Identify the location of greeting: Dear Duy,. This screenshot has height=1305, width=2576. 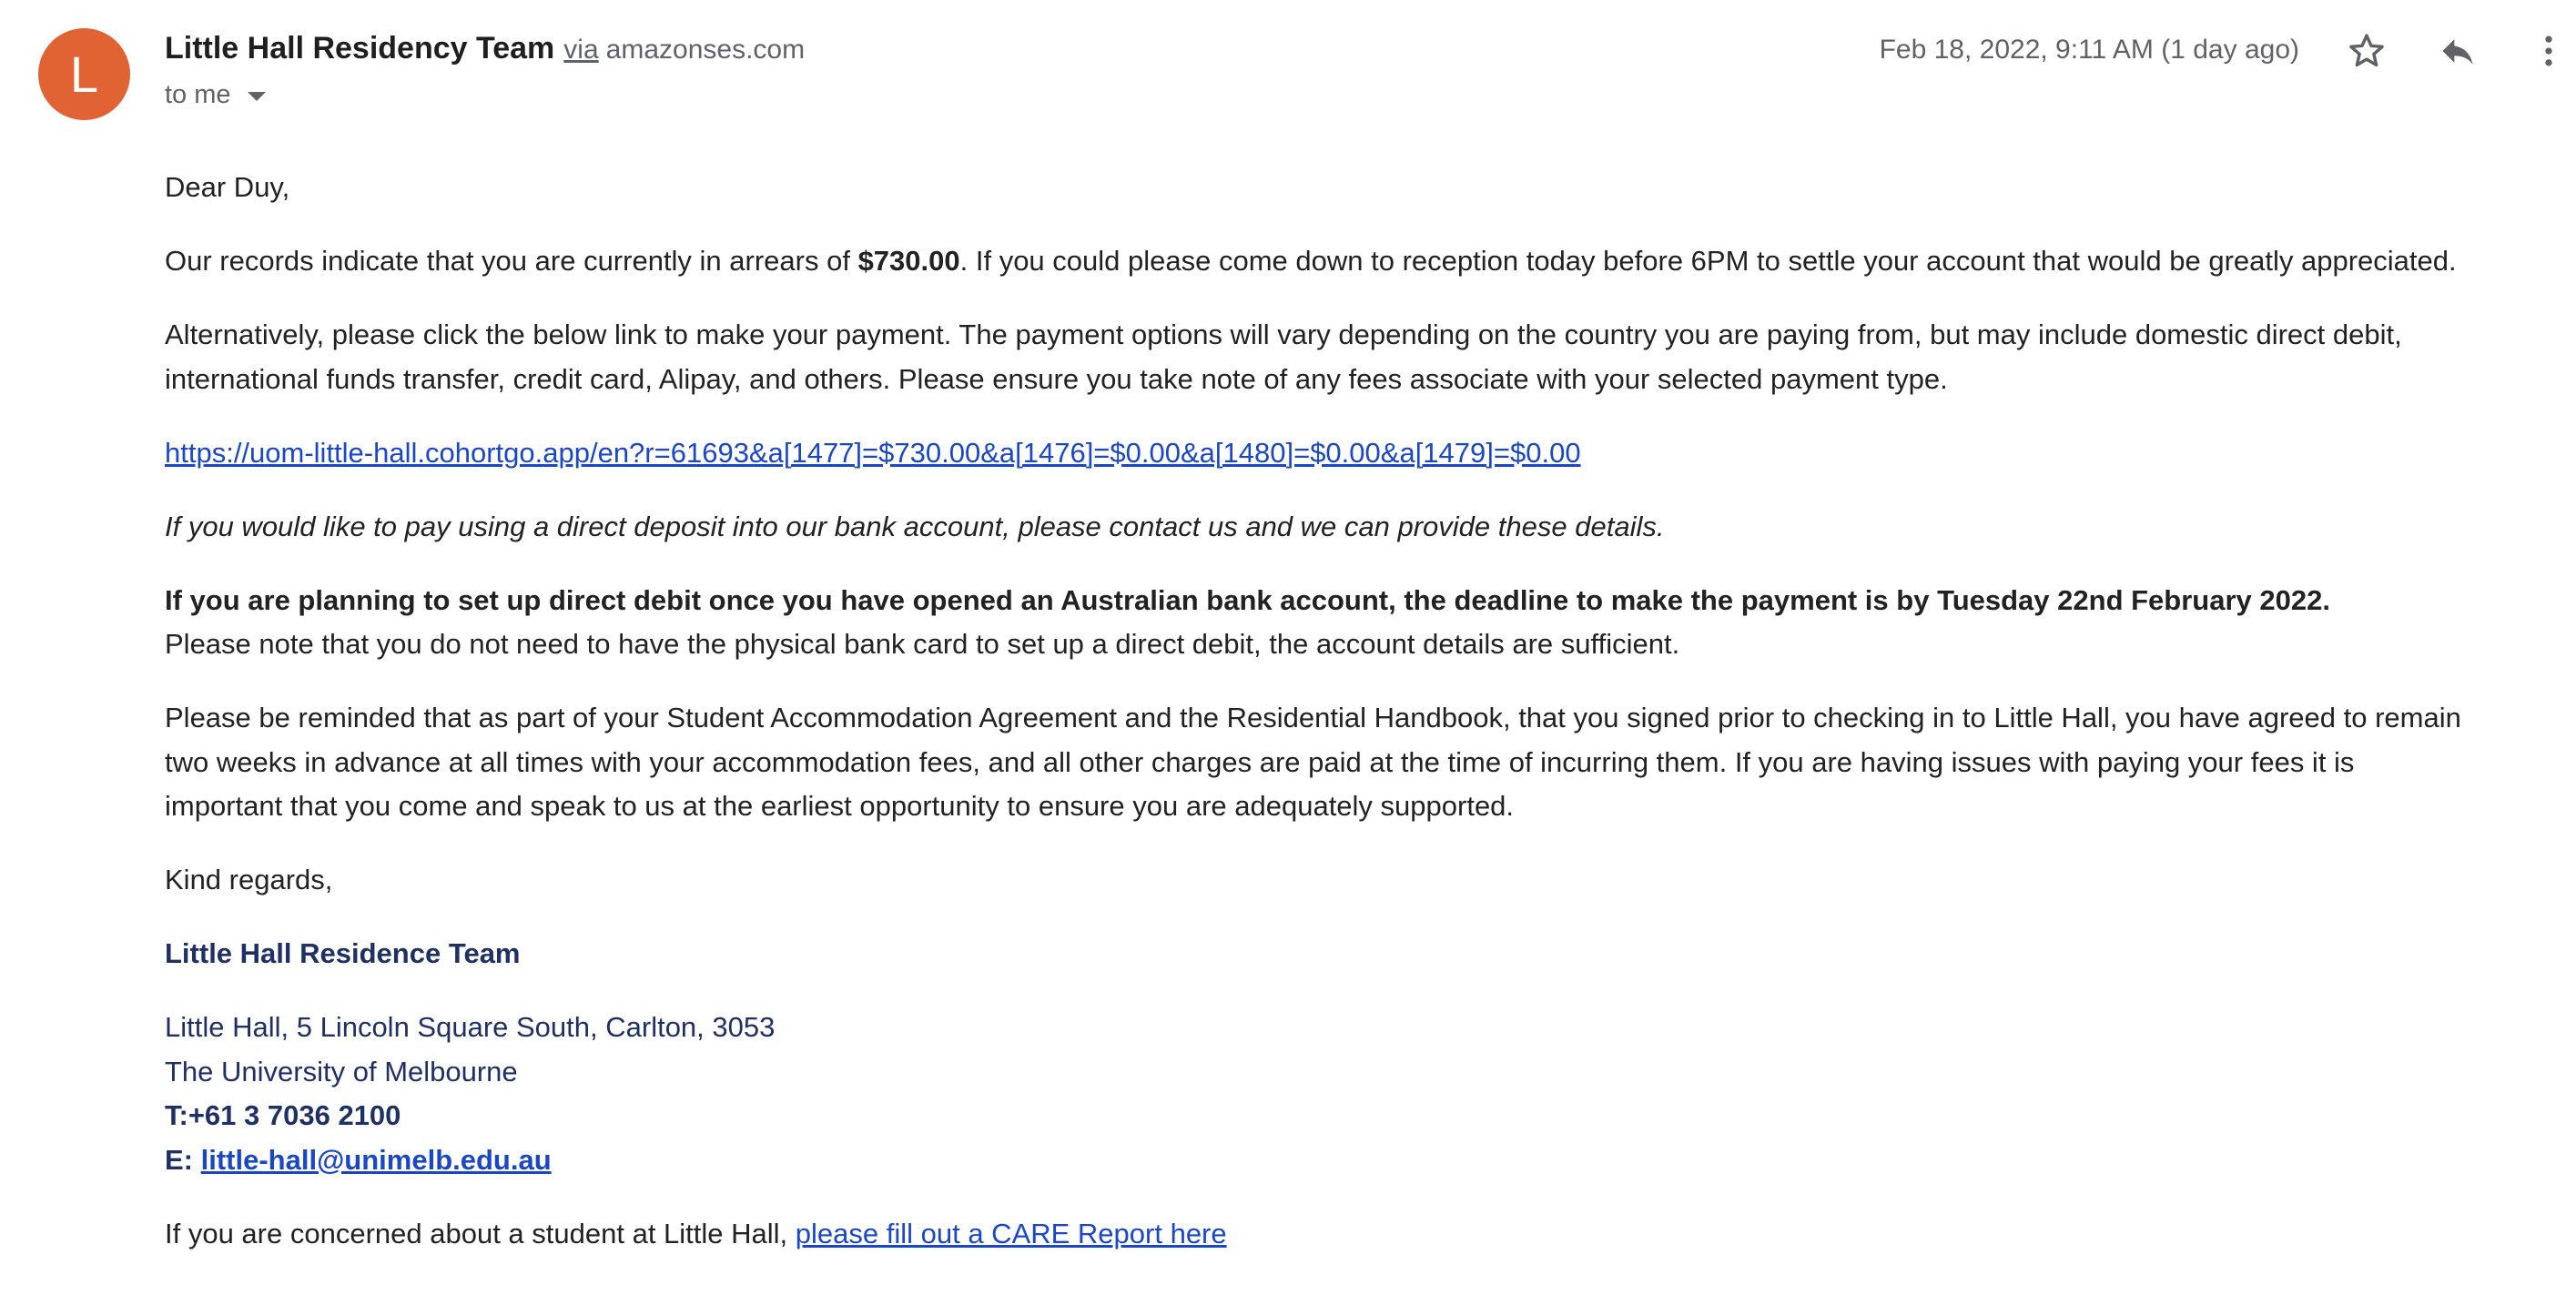
(227, 187).